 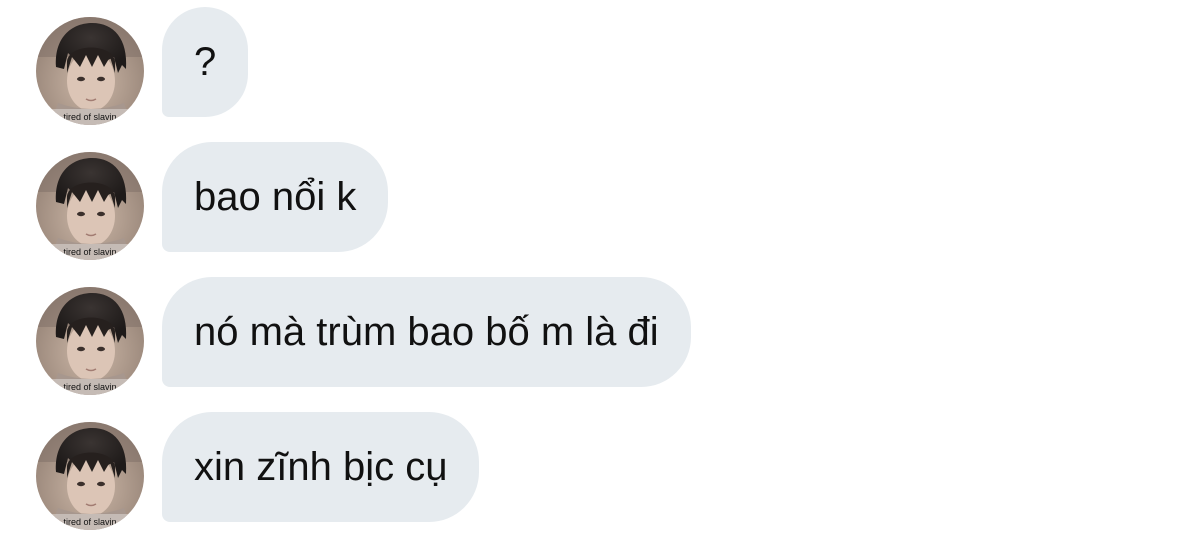 I want to click on message-bubble: ?, so click(x=205, y=62).